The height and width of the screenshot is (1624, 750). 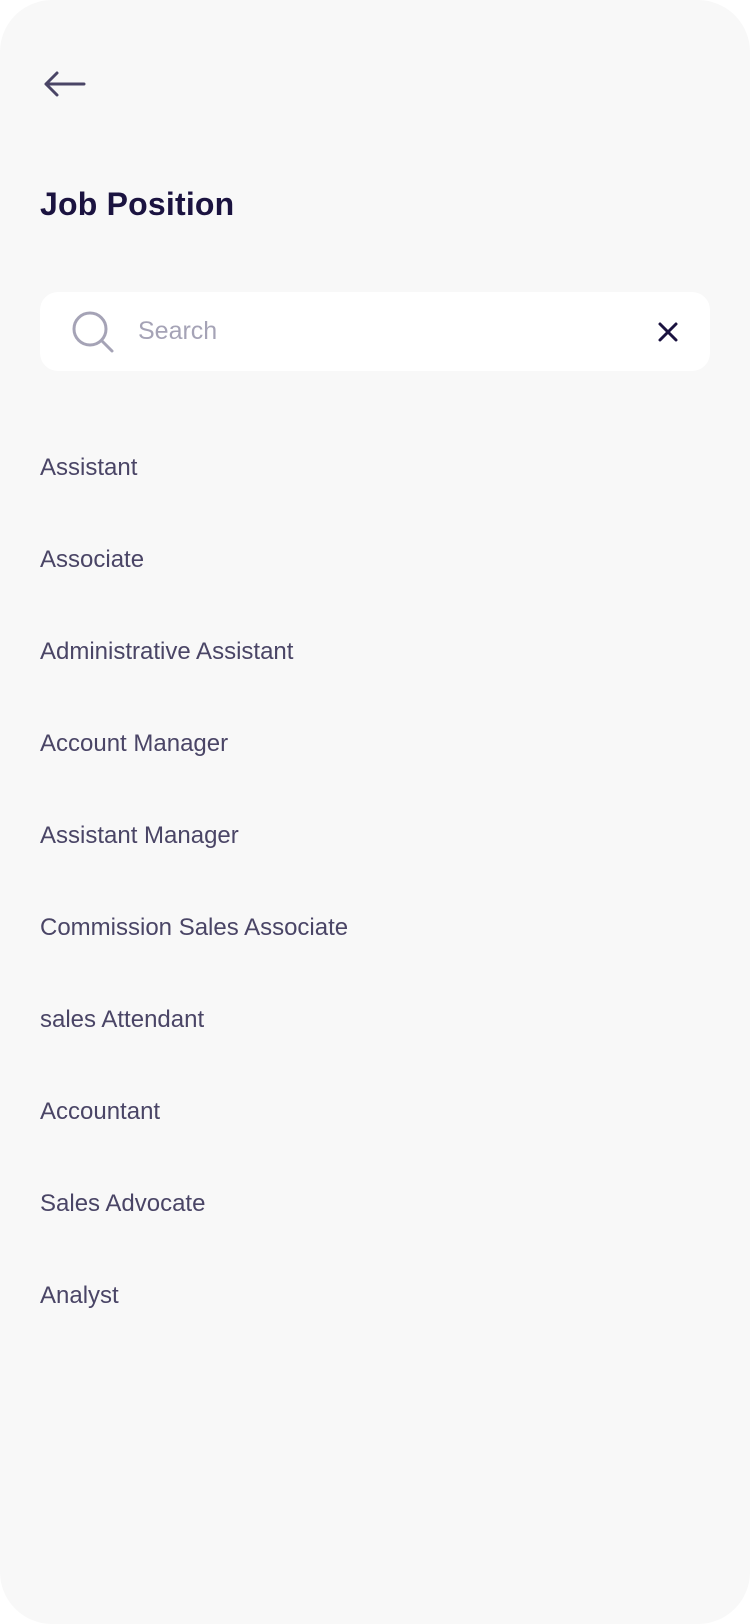 I want to click on list-item-label: Analyst, so click(x=79, y=1295).